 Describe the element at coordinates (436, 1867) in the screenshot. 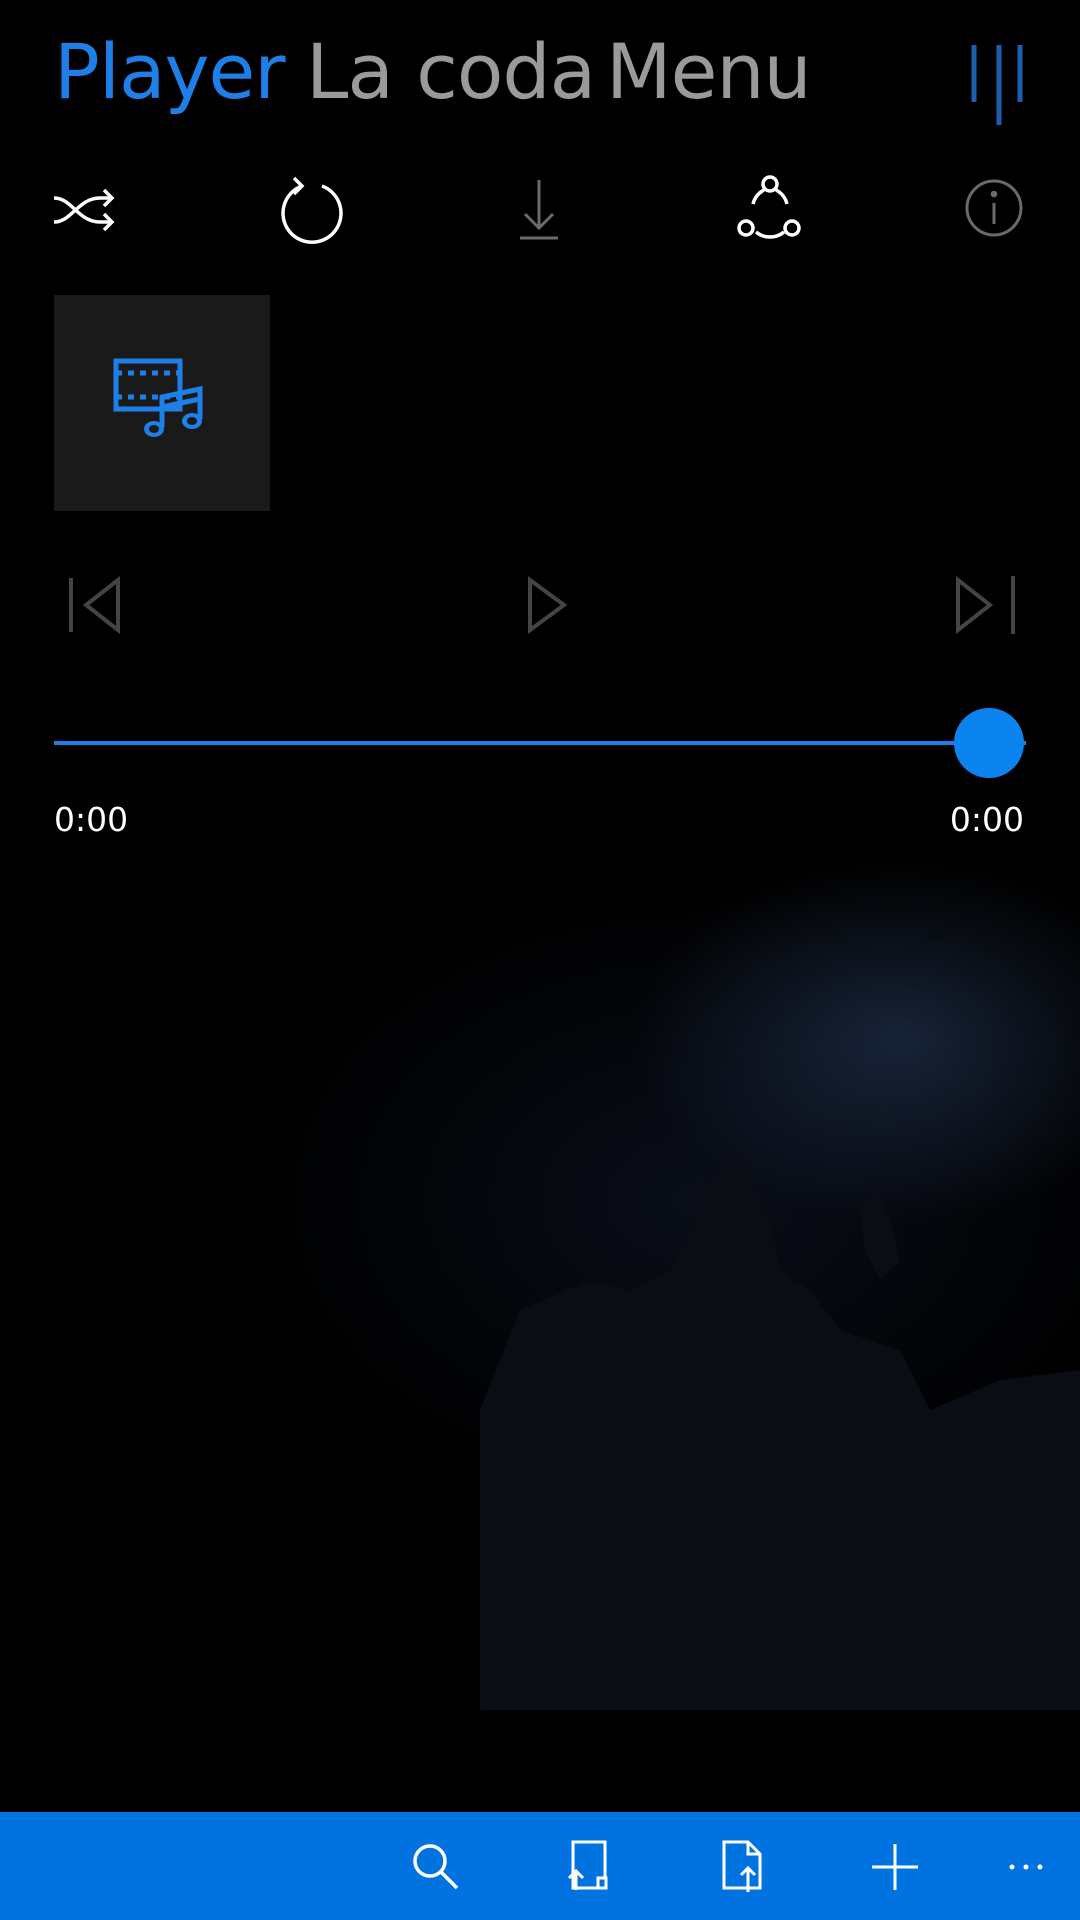

I see `search-icon` at that location.